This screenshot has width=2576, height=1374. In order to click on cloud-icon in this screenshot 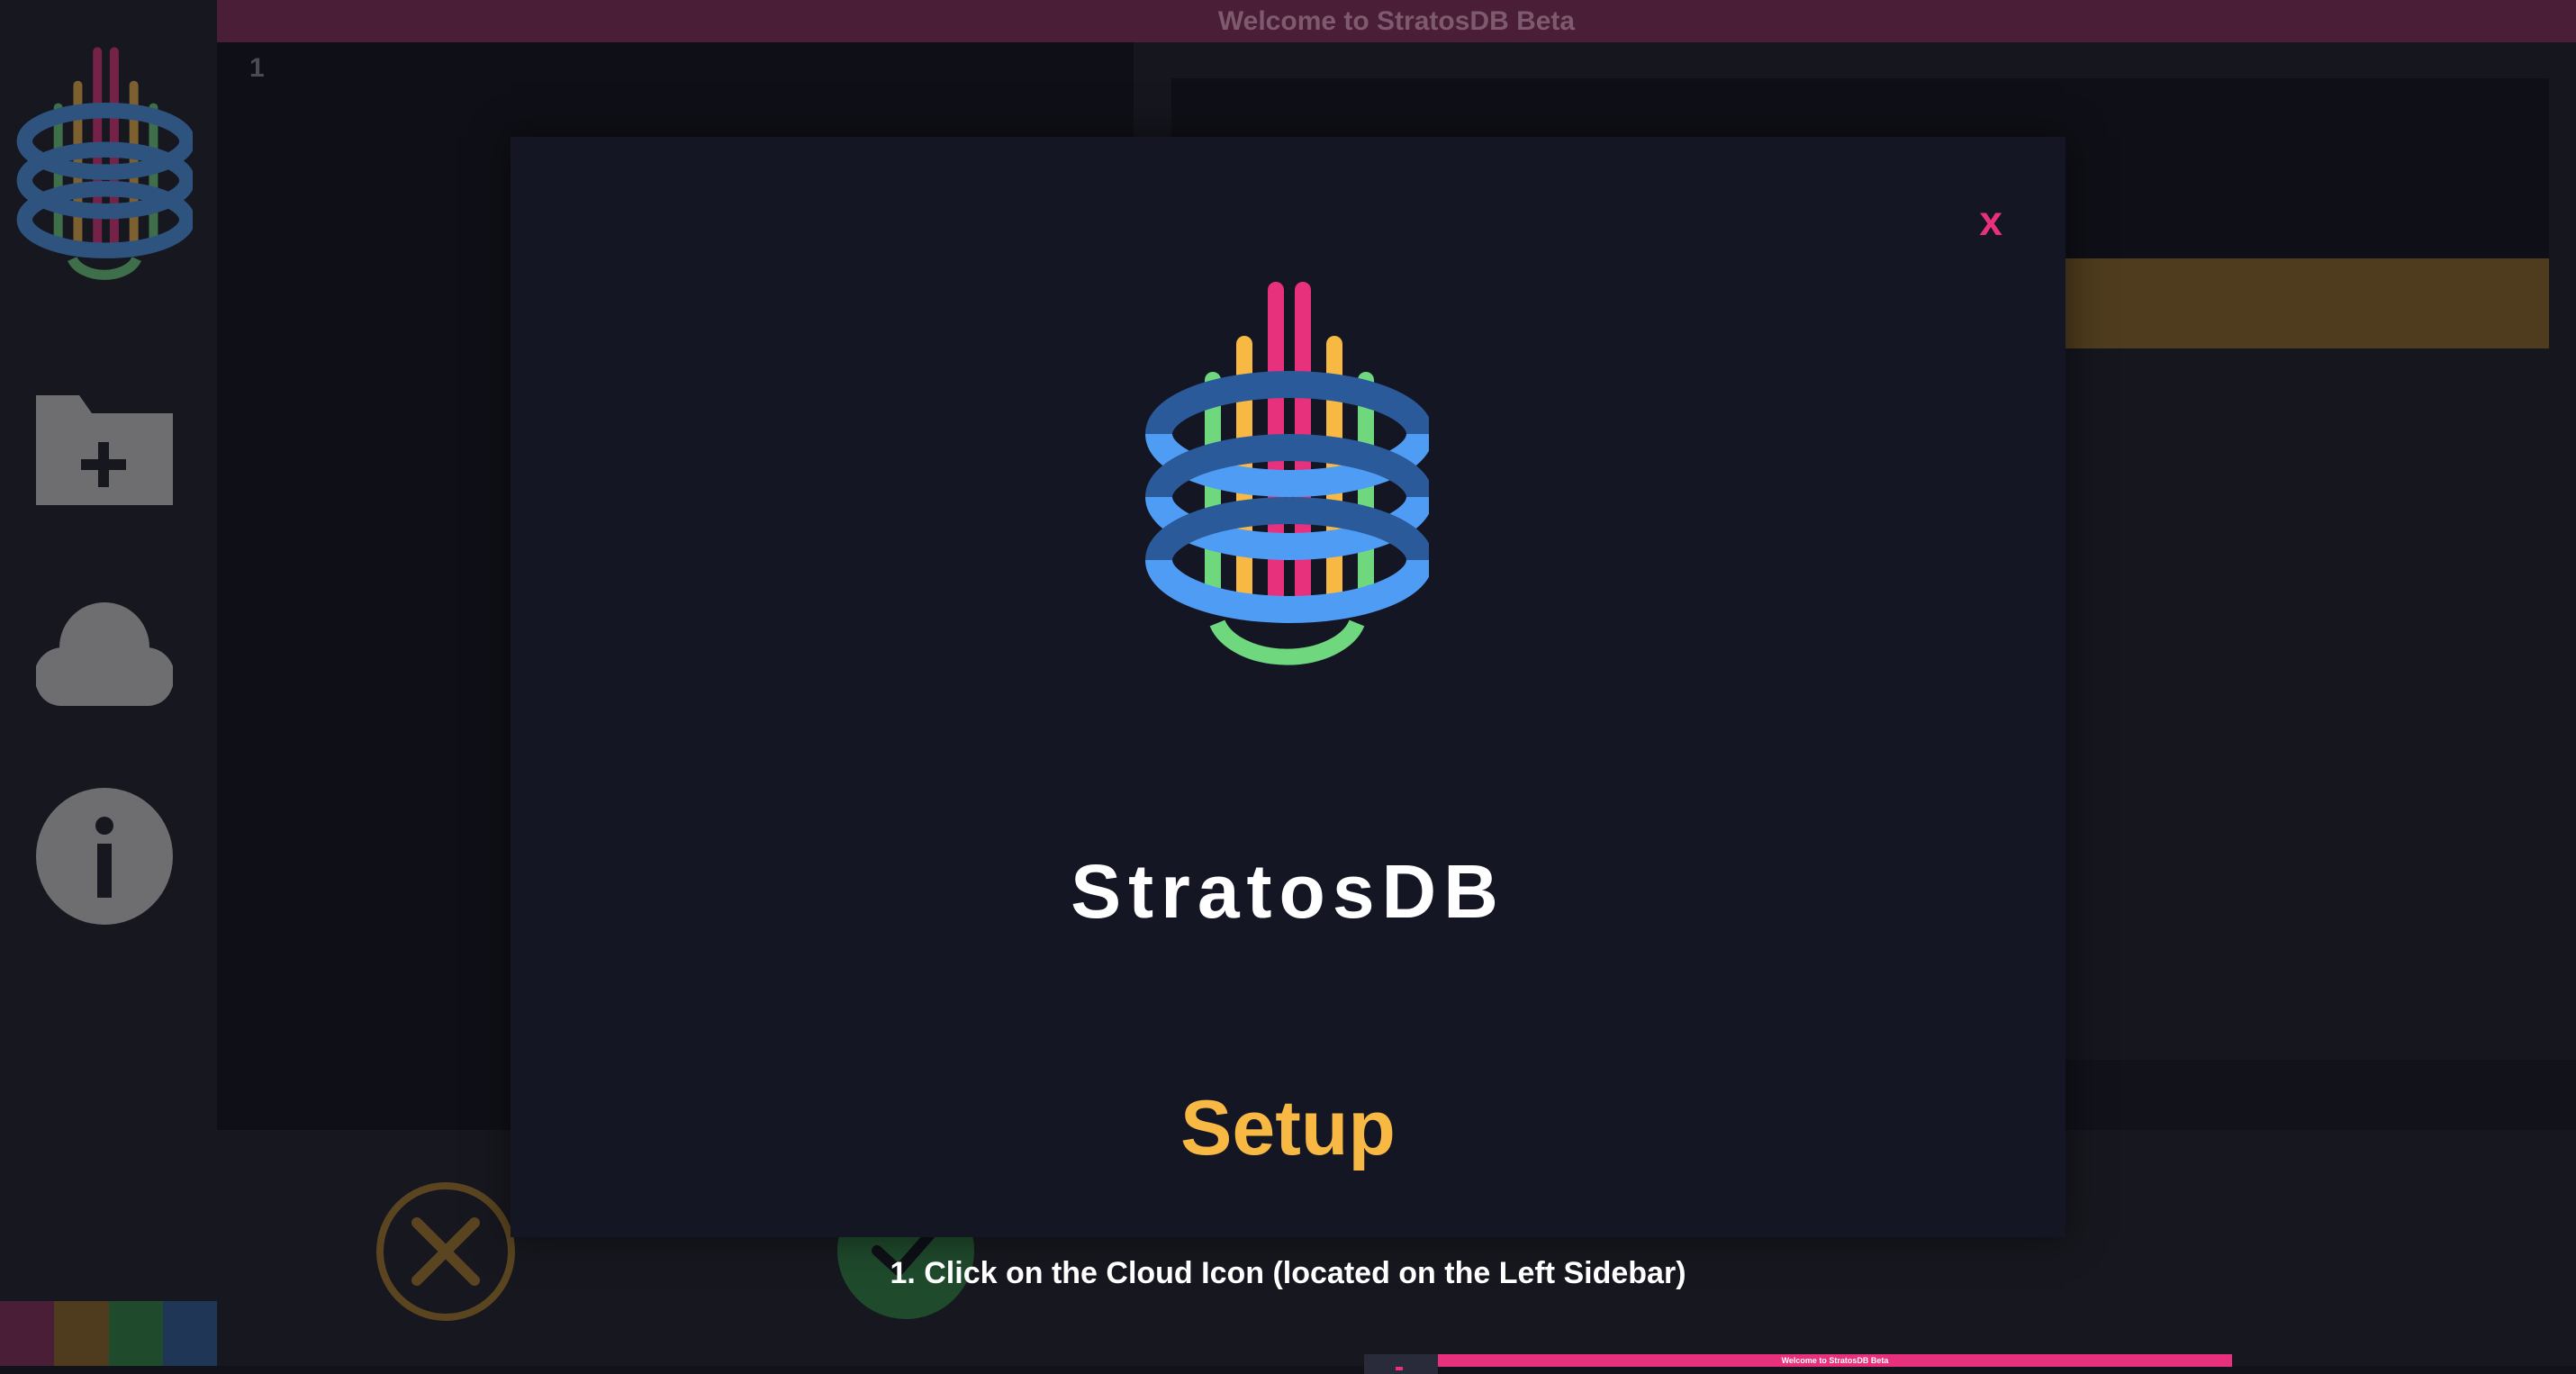, I will do `click(104, 653)`.